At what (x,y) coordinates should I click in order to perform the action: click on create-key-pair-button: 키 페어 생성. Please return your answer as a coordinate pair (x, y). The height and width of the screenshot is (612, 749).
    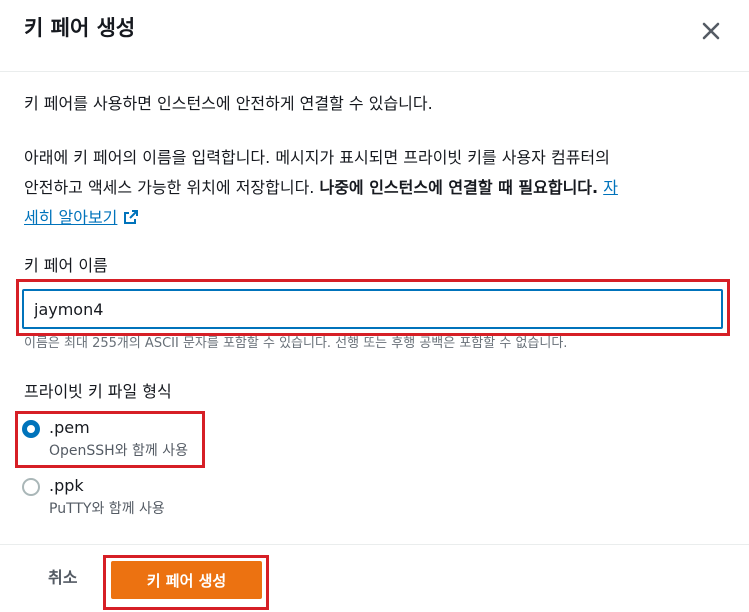
    Looking at the image, I should click on (186, 580).